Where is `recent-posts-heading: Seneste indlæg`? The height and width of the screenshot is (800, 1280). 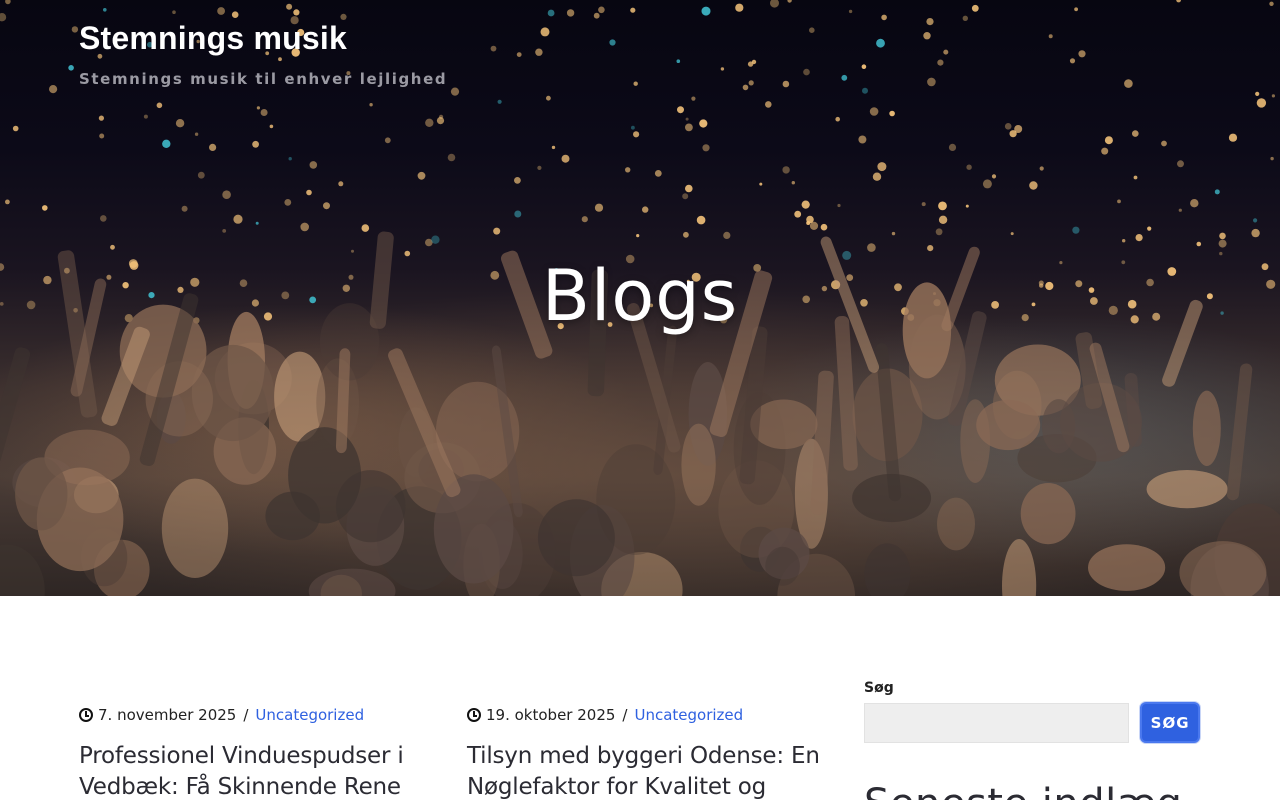 recent-posts-heading: Seneste indlæg is located at coordinates (1032, 790).